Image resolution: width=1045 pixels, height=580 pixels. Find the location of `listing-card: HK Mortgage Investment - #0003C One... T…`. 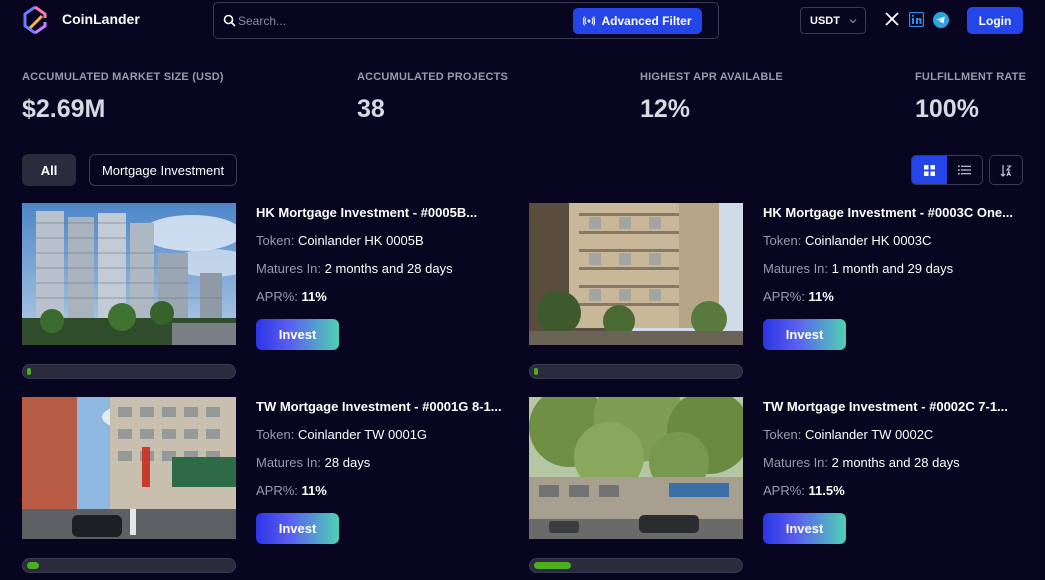

listing-card: HK Mortgage Investment - #0003C One... T… is located at coordinates (776, 293).